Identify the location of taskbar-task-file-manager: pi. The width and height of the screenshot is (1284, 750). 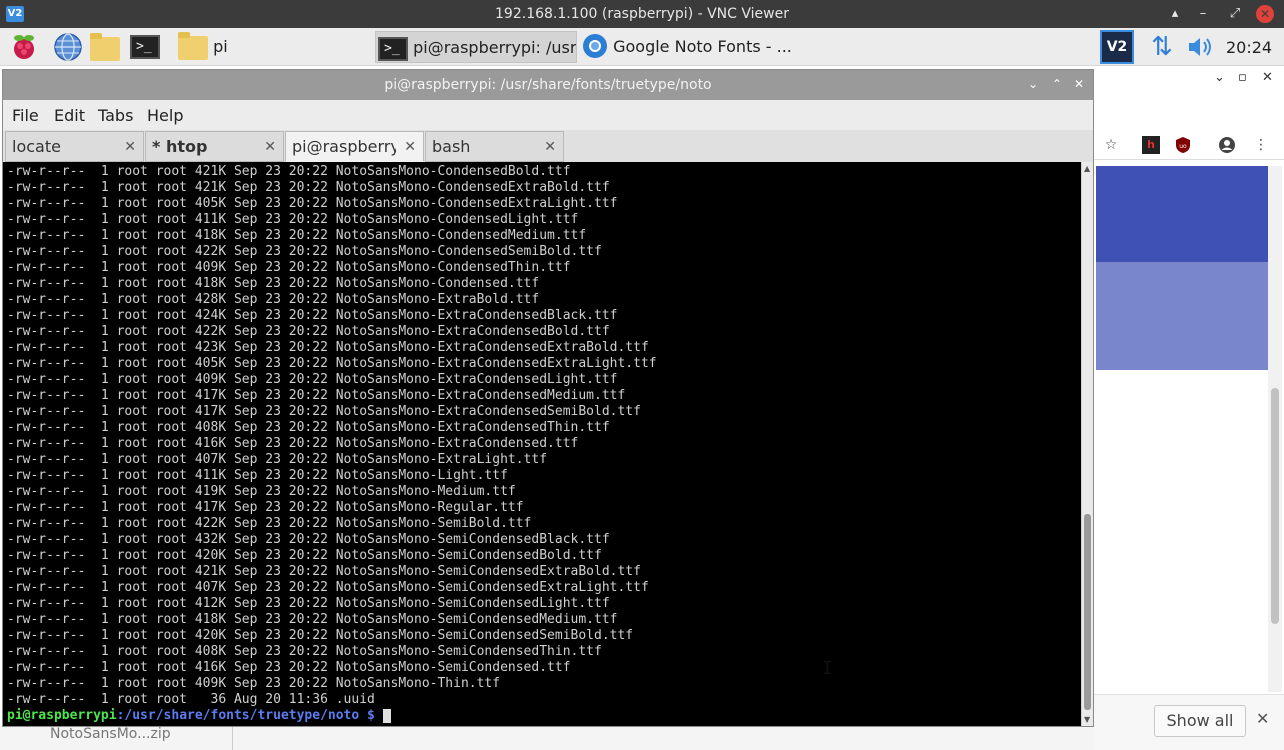
(274, 47).